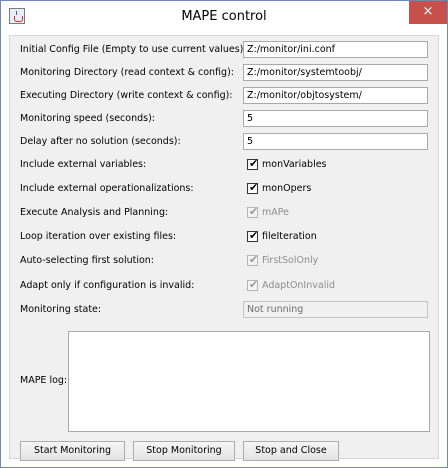 The height and width of the screenshot is (468, 448). What do you see at coordinates (225, 213) in the screenshot?
I see `analysis-row: Execute Analysis and Planning: ✔ mAPe` at bounding box center [225, 213].